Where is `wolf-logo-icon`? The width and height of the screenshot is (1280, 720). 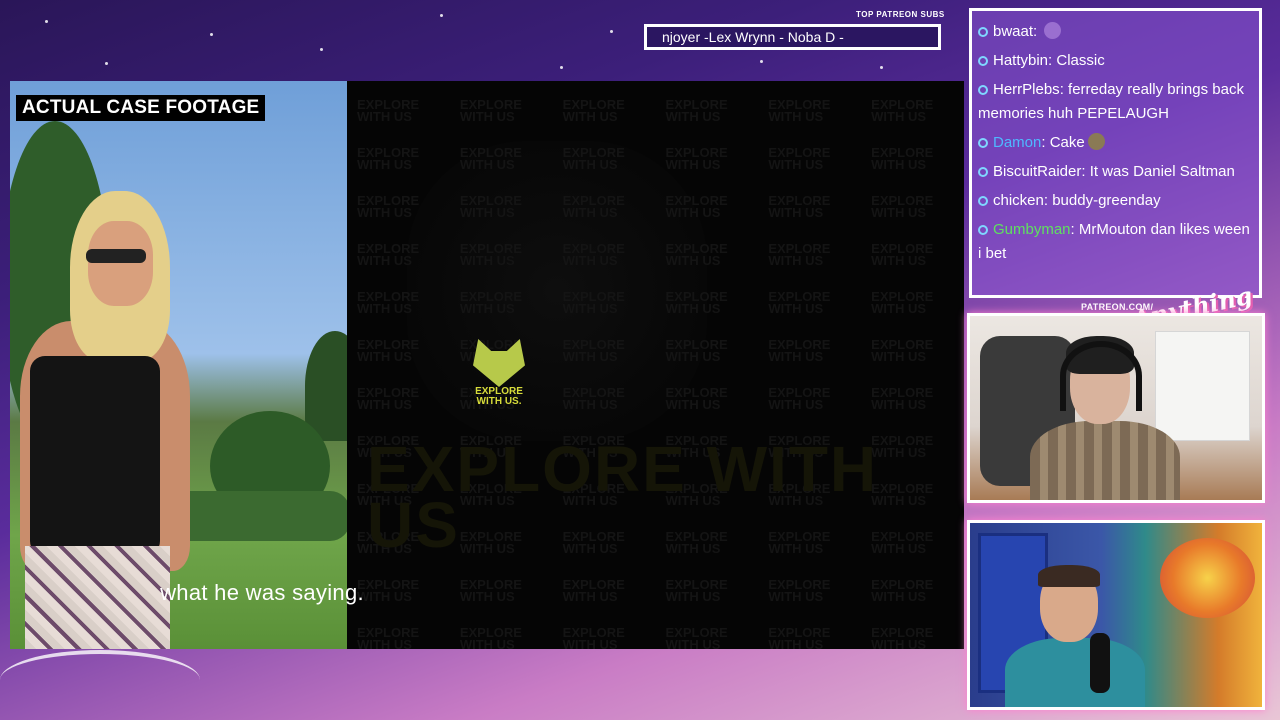 wolf-logo-icon is located at coordinates (499, 363).